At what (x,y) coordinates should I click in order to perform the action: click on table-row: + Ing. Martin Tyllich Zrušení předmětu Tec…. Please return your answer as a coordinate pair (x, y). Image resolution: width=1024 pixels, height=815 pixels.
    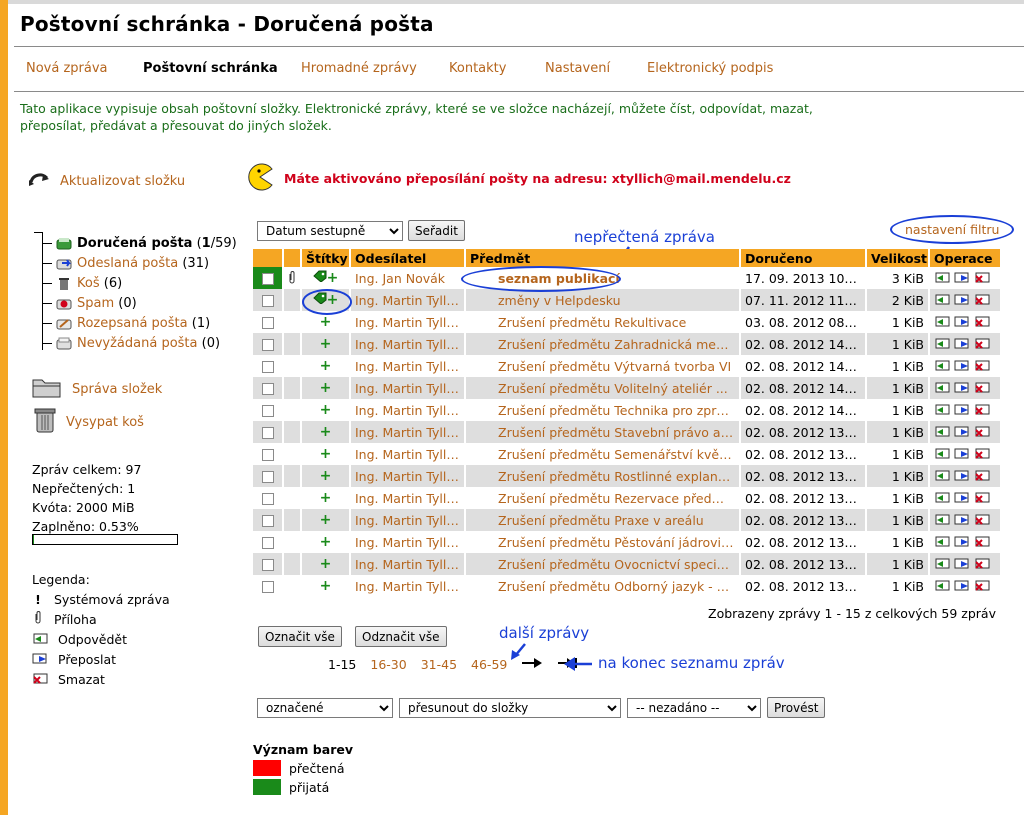
    Looking at the image, I should click on (627, 410).